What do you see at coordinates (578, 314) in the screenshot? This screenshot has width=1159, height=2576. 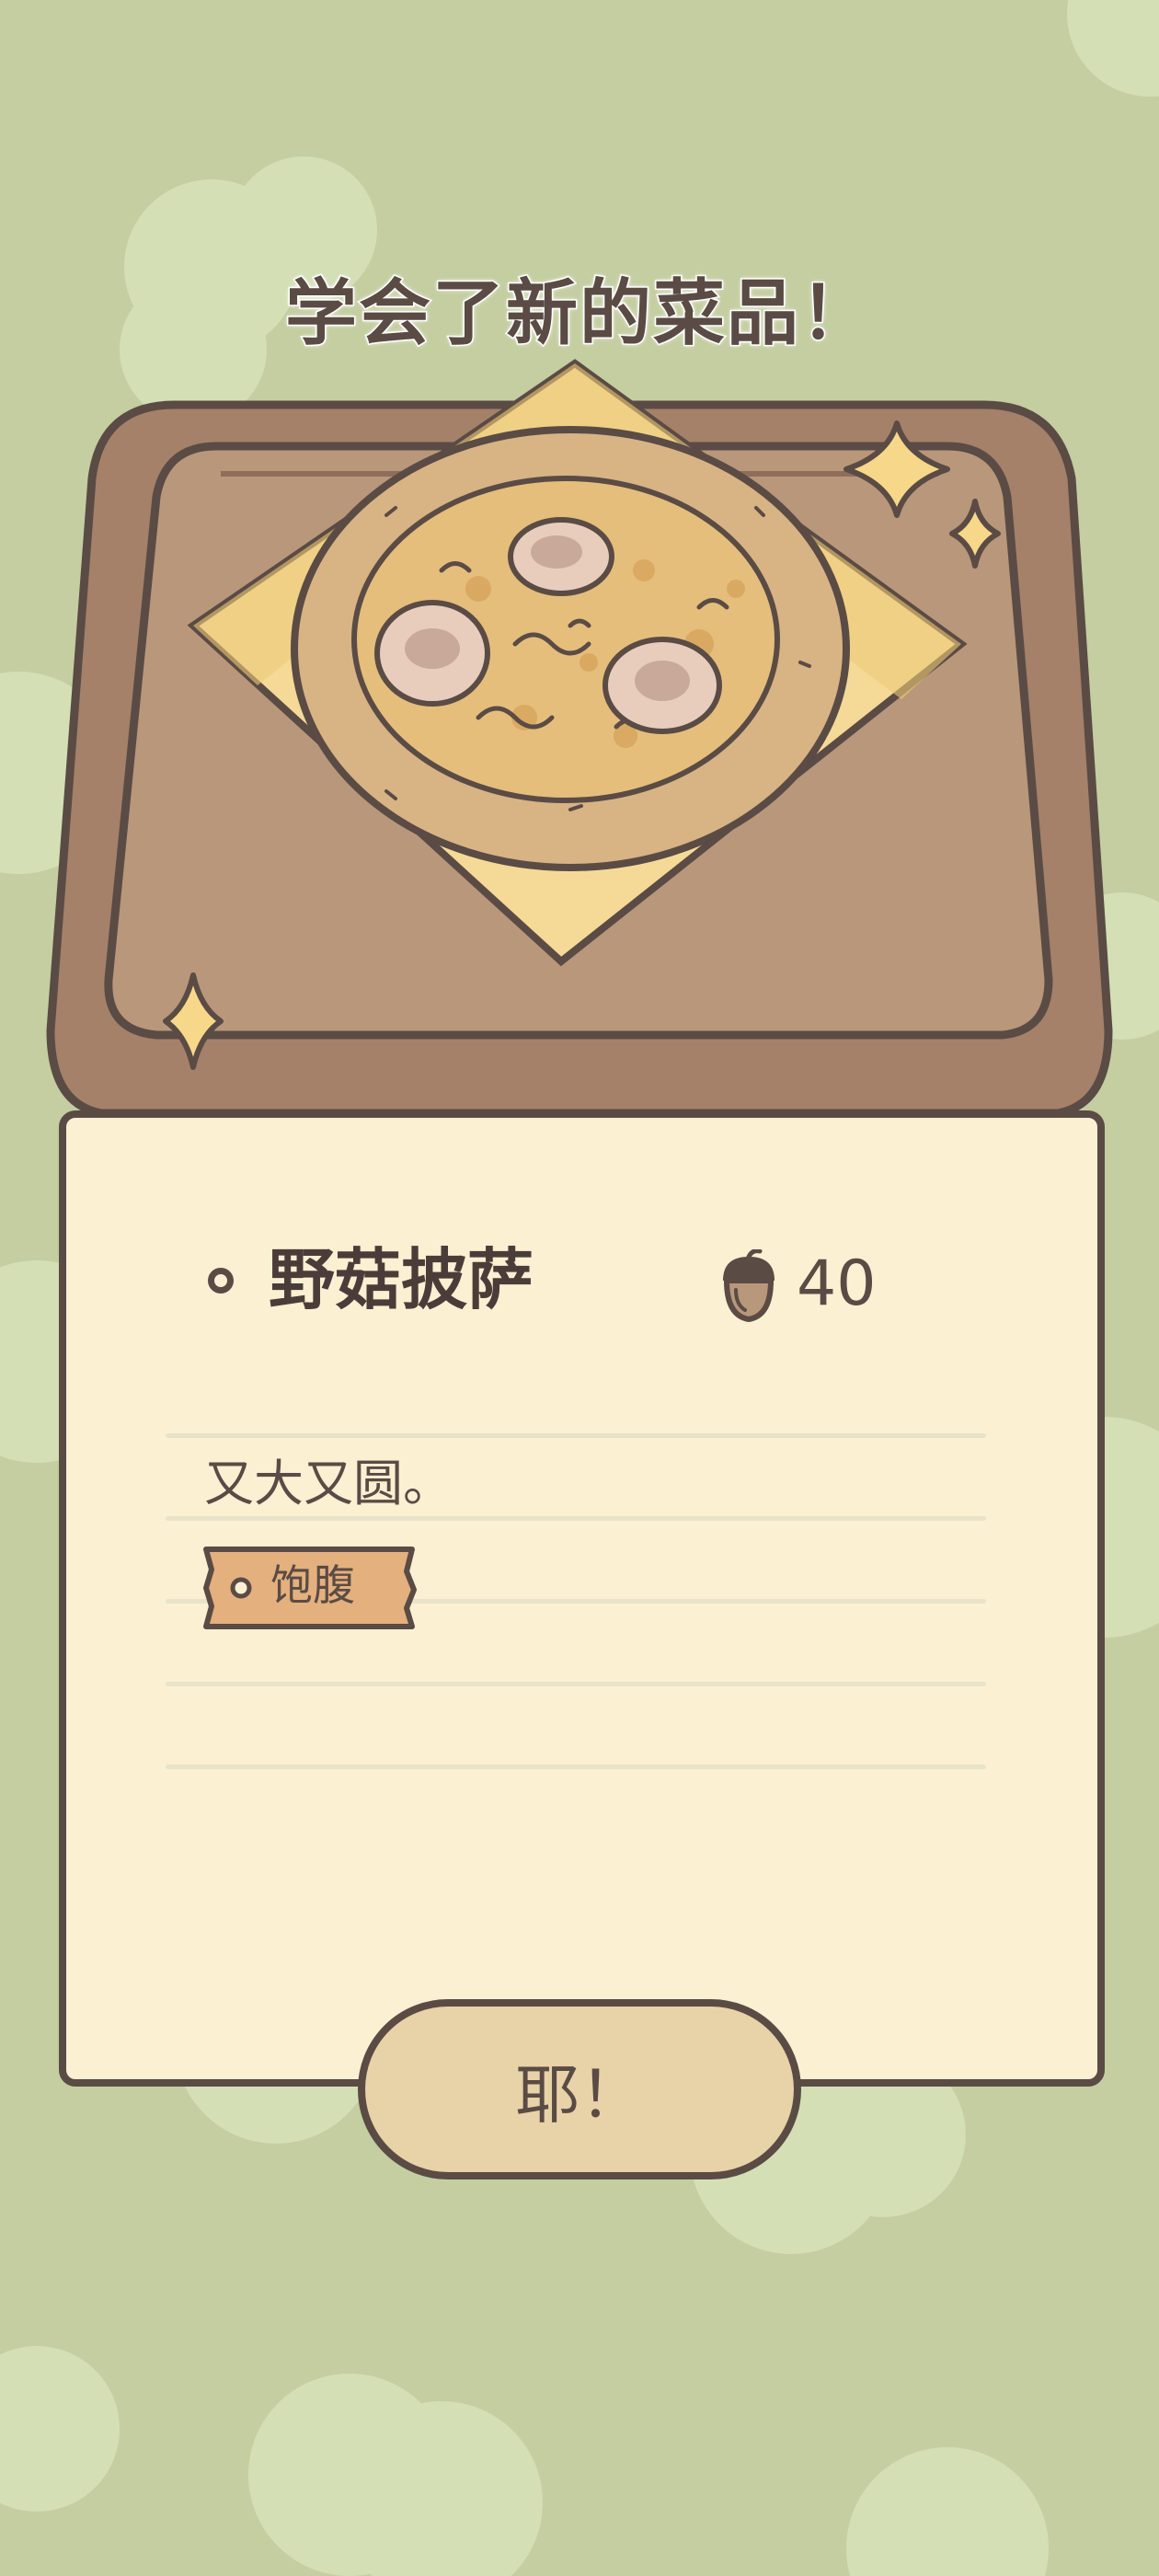 I see `banner-title: 学会了新的菜品！` at bounding box center [578, 314].